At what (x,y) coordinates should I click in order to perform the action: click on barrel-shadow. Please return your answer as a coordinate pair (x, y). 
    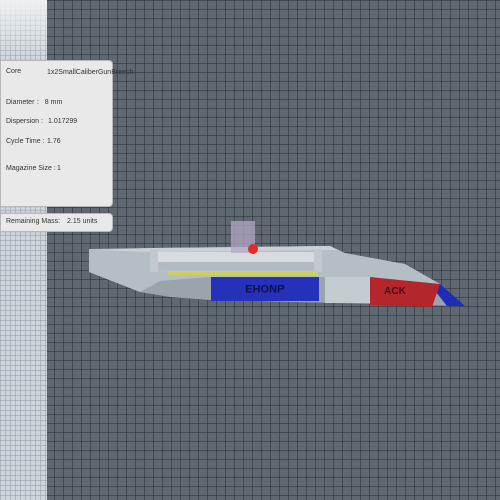
    Looking at the image, I should click on (235, 266).